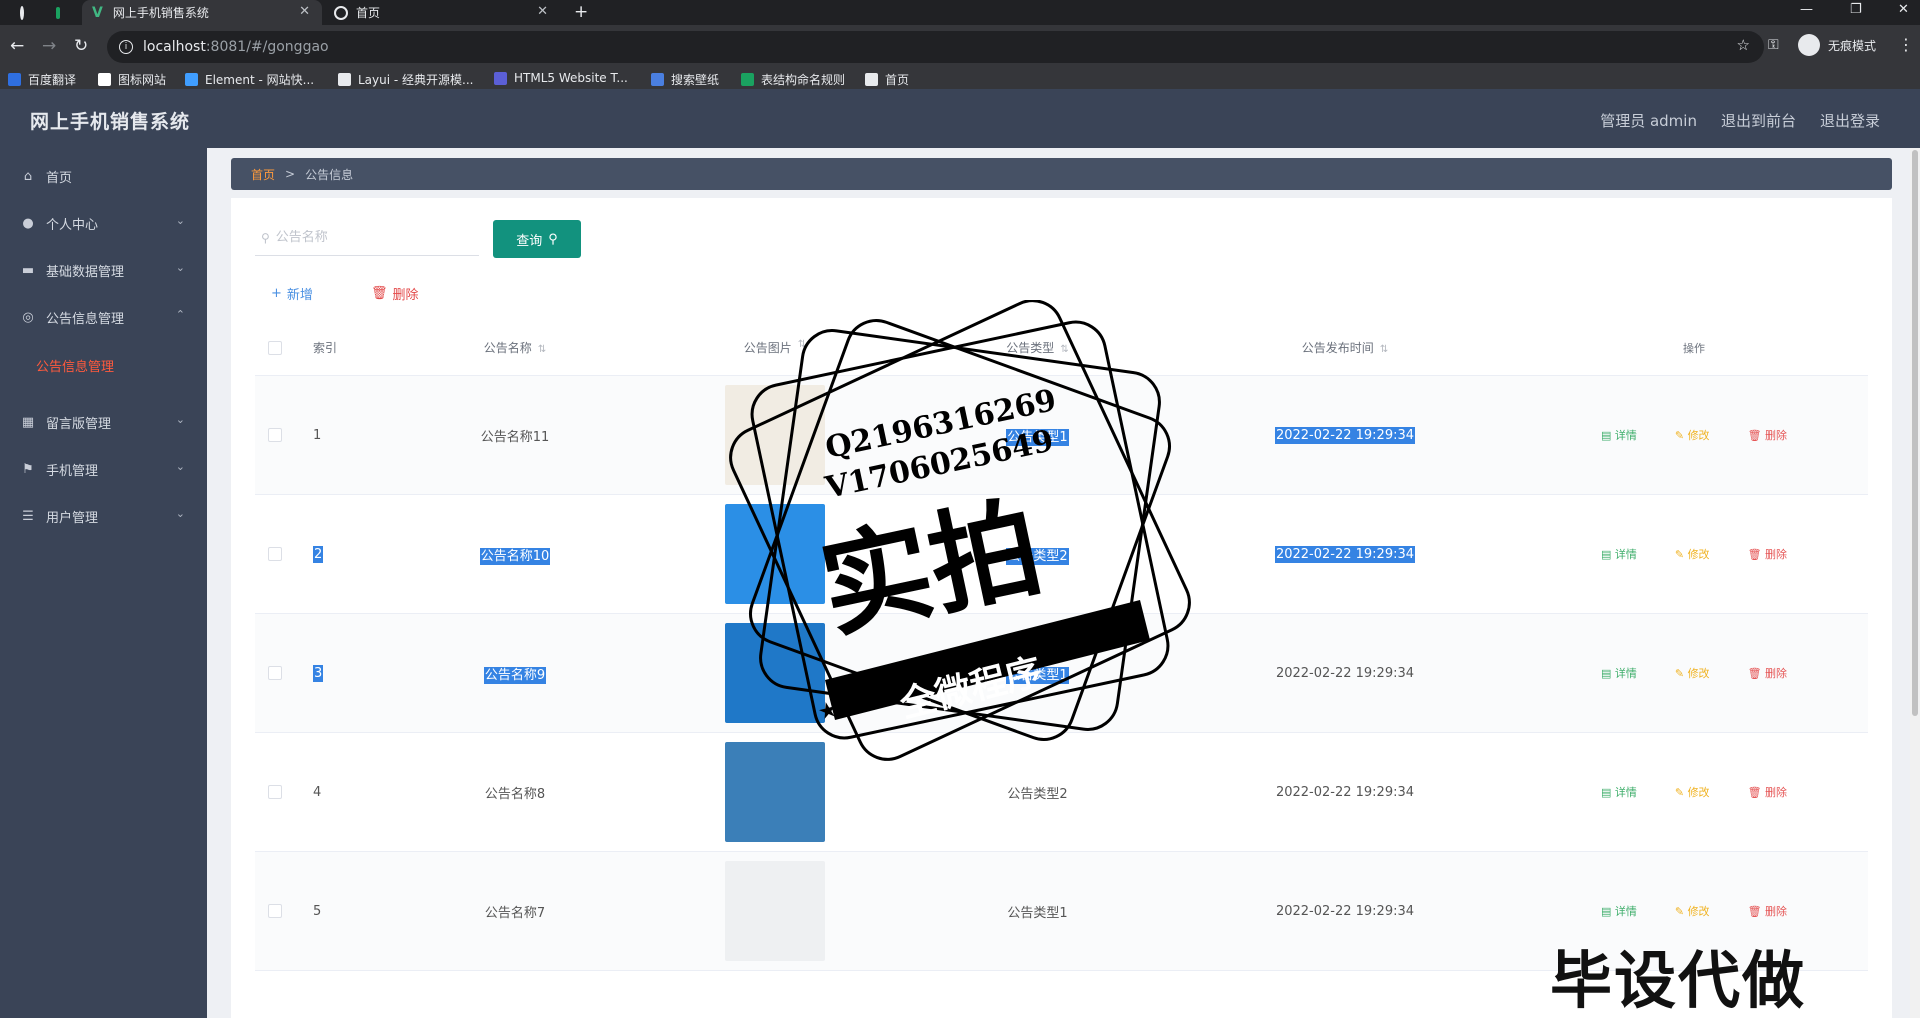  Describe the element at coordinates (126, 47) in the screenshot. I see `info-icon: i` at that location.